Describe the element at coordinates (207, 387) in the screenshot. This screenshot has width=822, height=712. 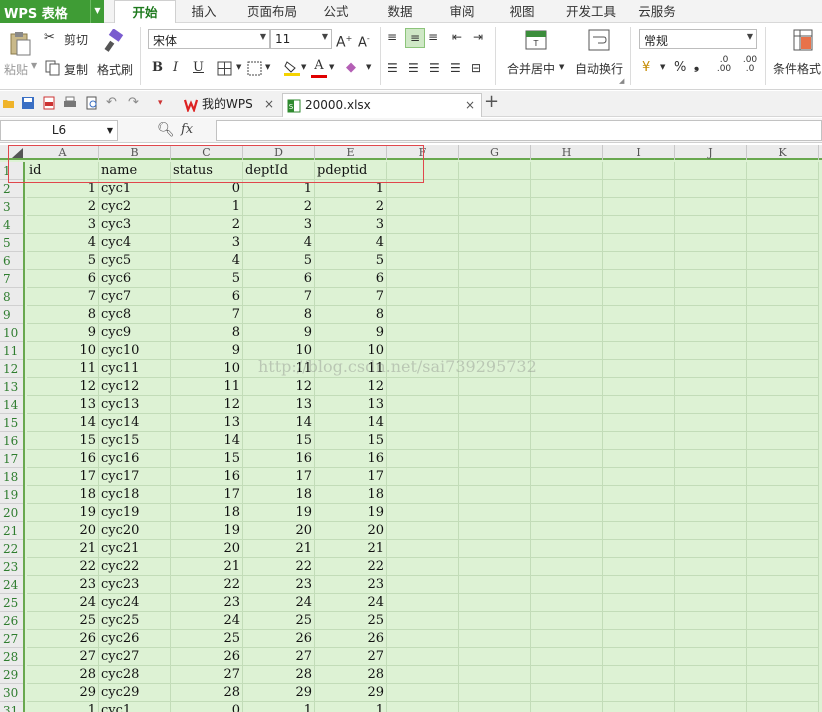
I see `cell: 11` at that location.